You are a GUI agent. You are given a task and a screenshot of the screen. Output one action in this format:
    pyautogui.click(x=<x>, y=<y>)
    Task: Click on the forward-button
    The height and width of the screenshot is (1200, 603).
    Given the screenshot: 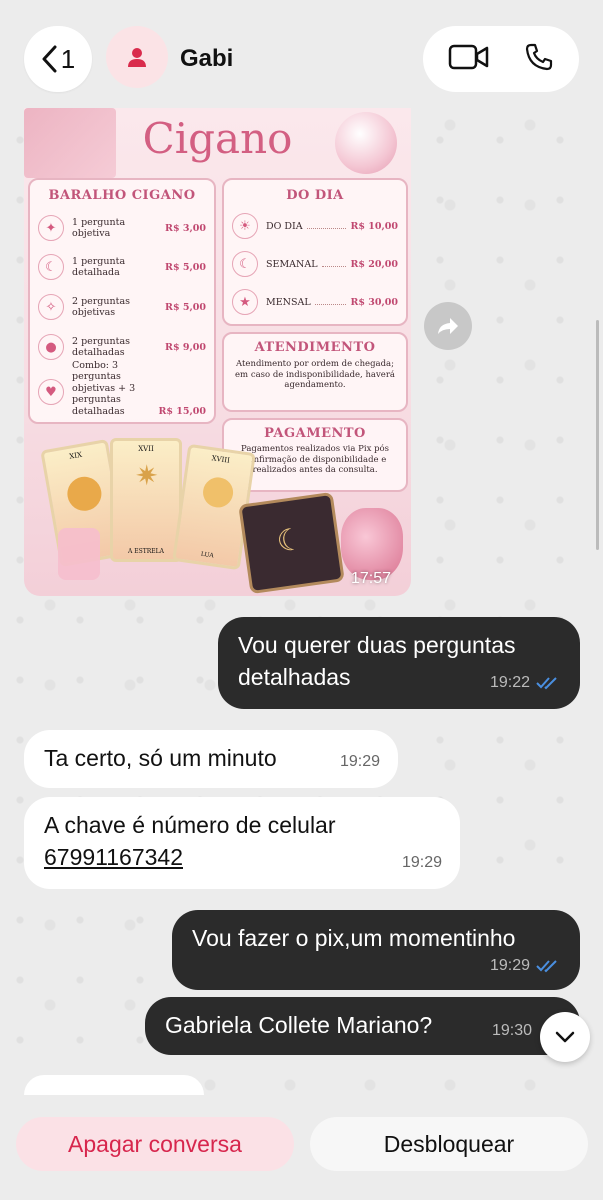 What is the action you would take?
    pyautogui.click(x=448, y=326)
    